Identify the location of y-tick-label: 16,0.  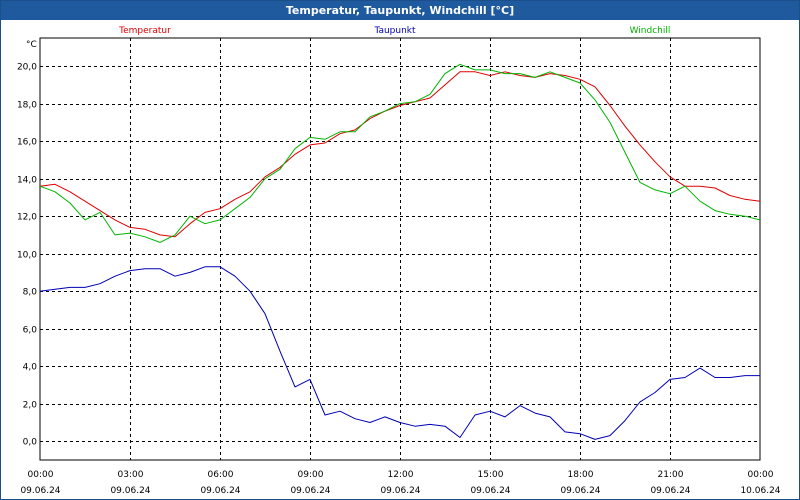
(27, 143).